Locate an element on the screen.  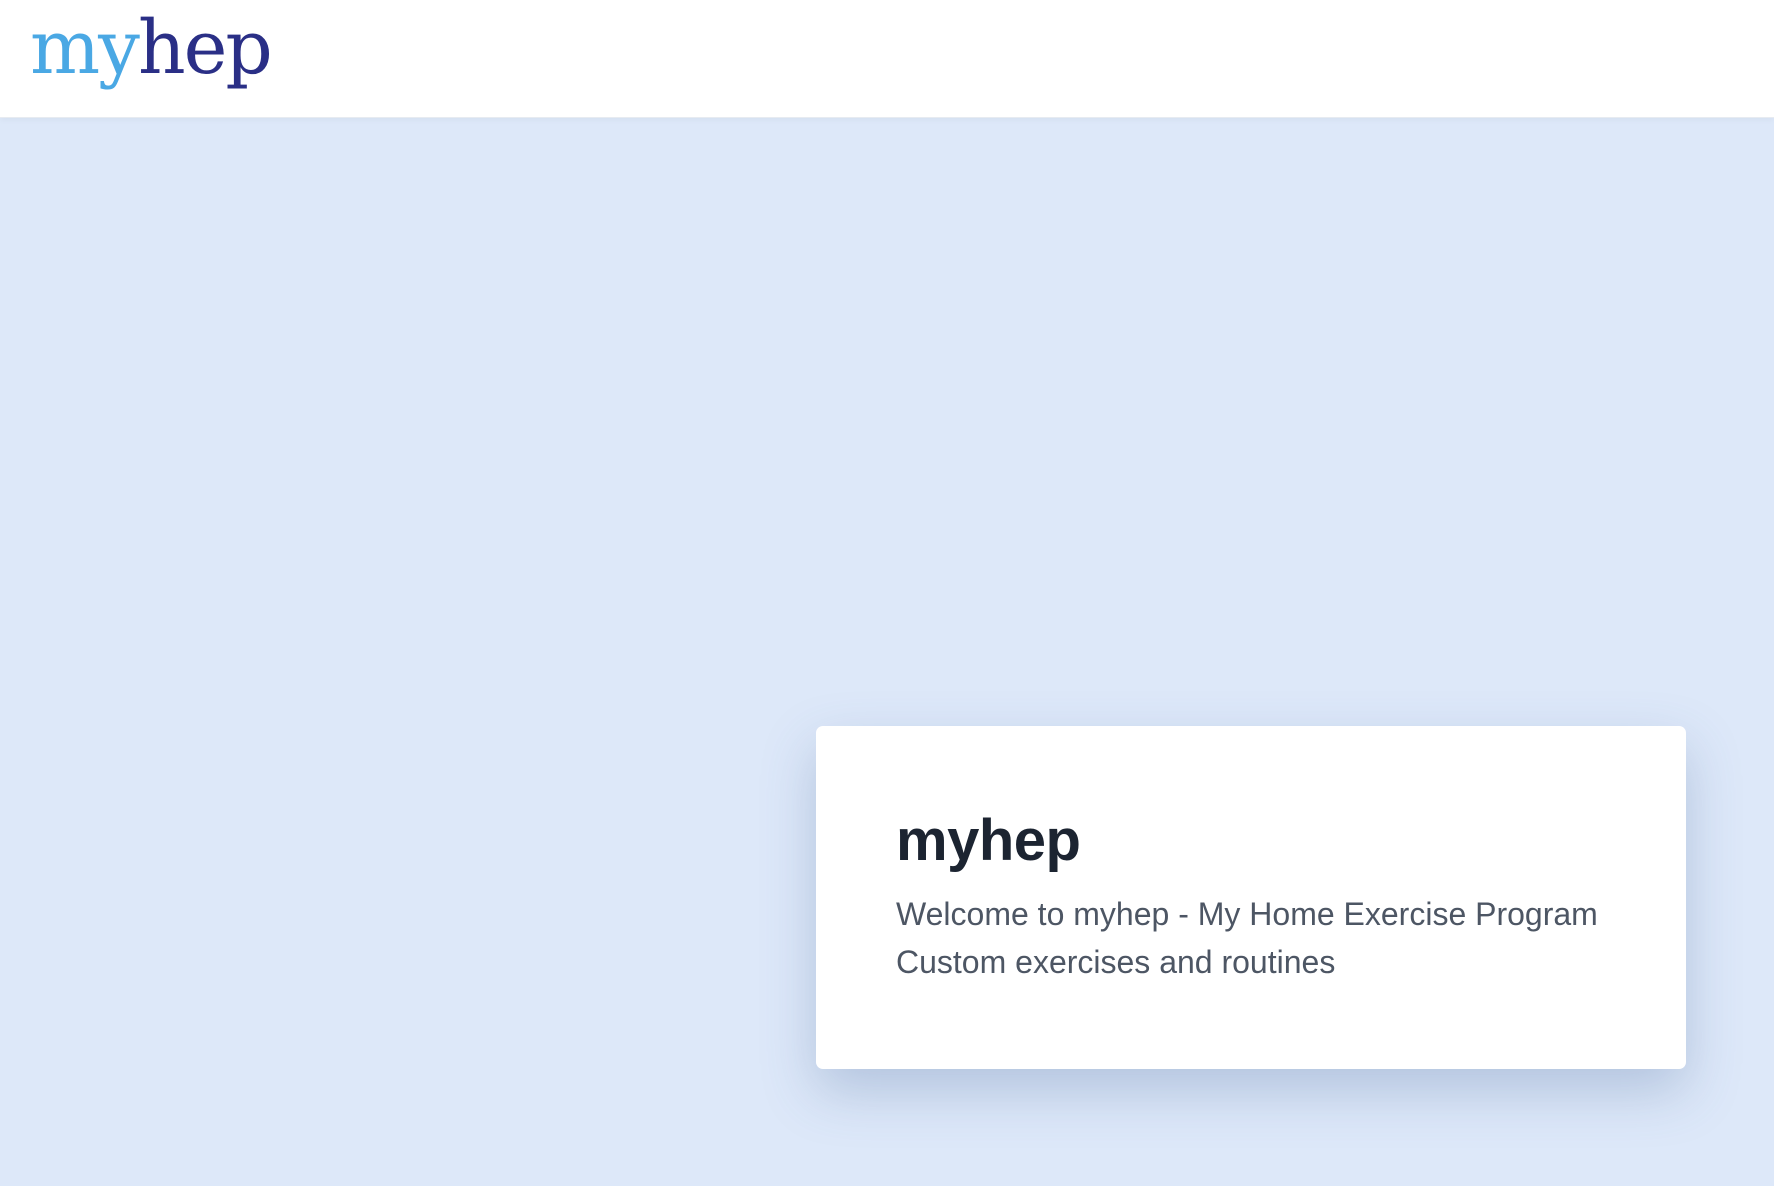
brand-logo-part-b: hep is located at coordinates (205, 48).